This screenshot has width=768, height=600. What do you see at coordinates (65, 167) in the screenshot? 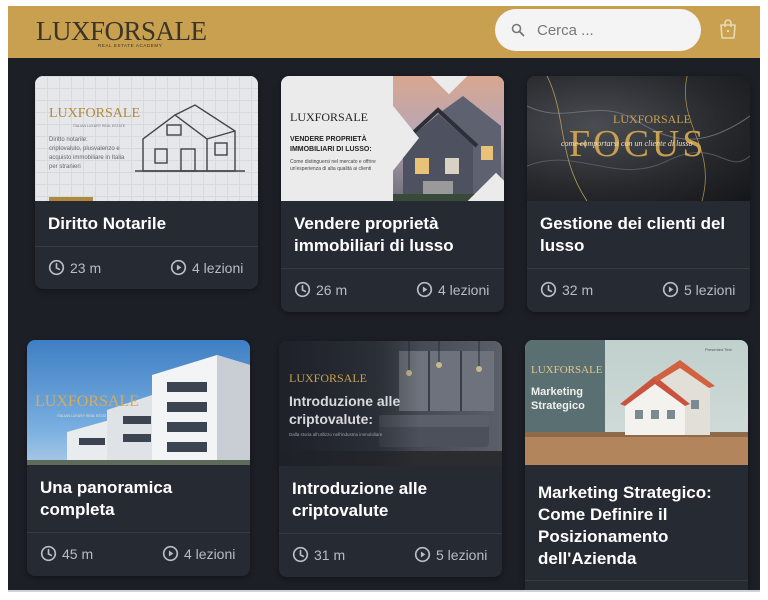
I see `thumbnail-text-line: per stranieri` at bounding box center [65, 167].